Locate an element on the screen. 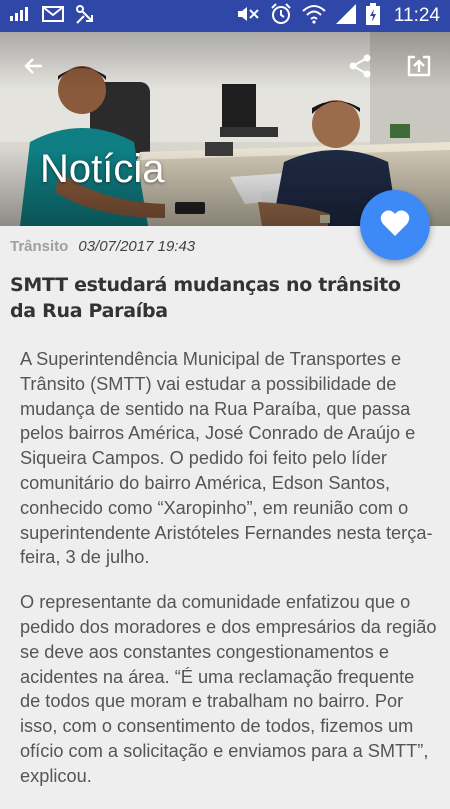  share-button is located at coordinates (360, 68).